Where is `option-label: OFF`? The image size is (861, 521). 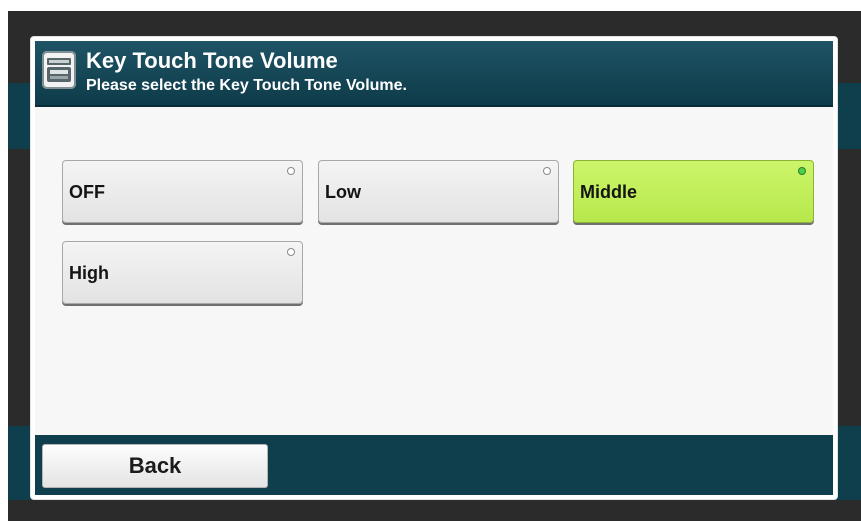
option-label: OFF is located at coordinates (87, 192).